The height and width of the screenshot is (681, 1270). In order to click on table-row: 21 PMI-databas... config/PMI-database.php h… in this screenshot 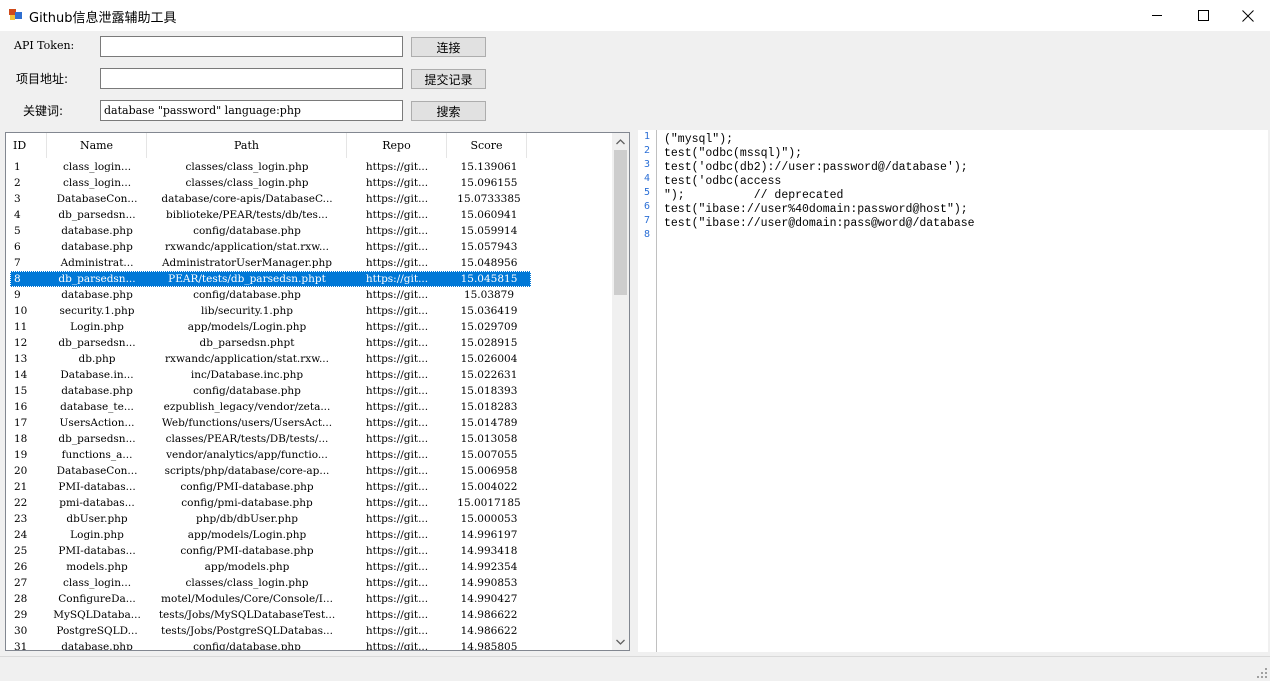, I will do `click(270, 487)`.